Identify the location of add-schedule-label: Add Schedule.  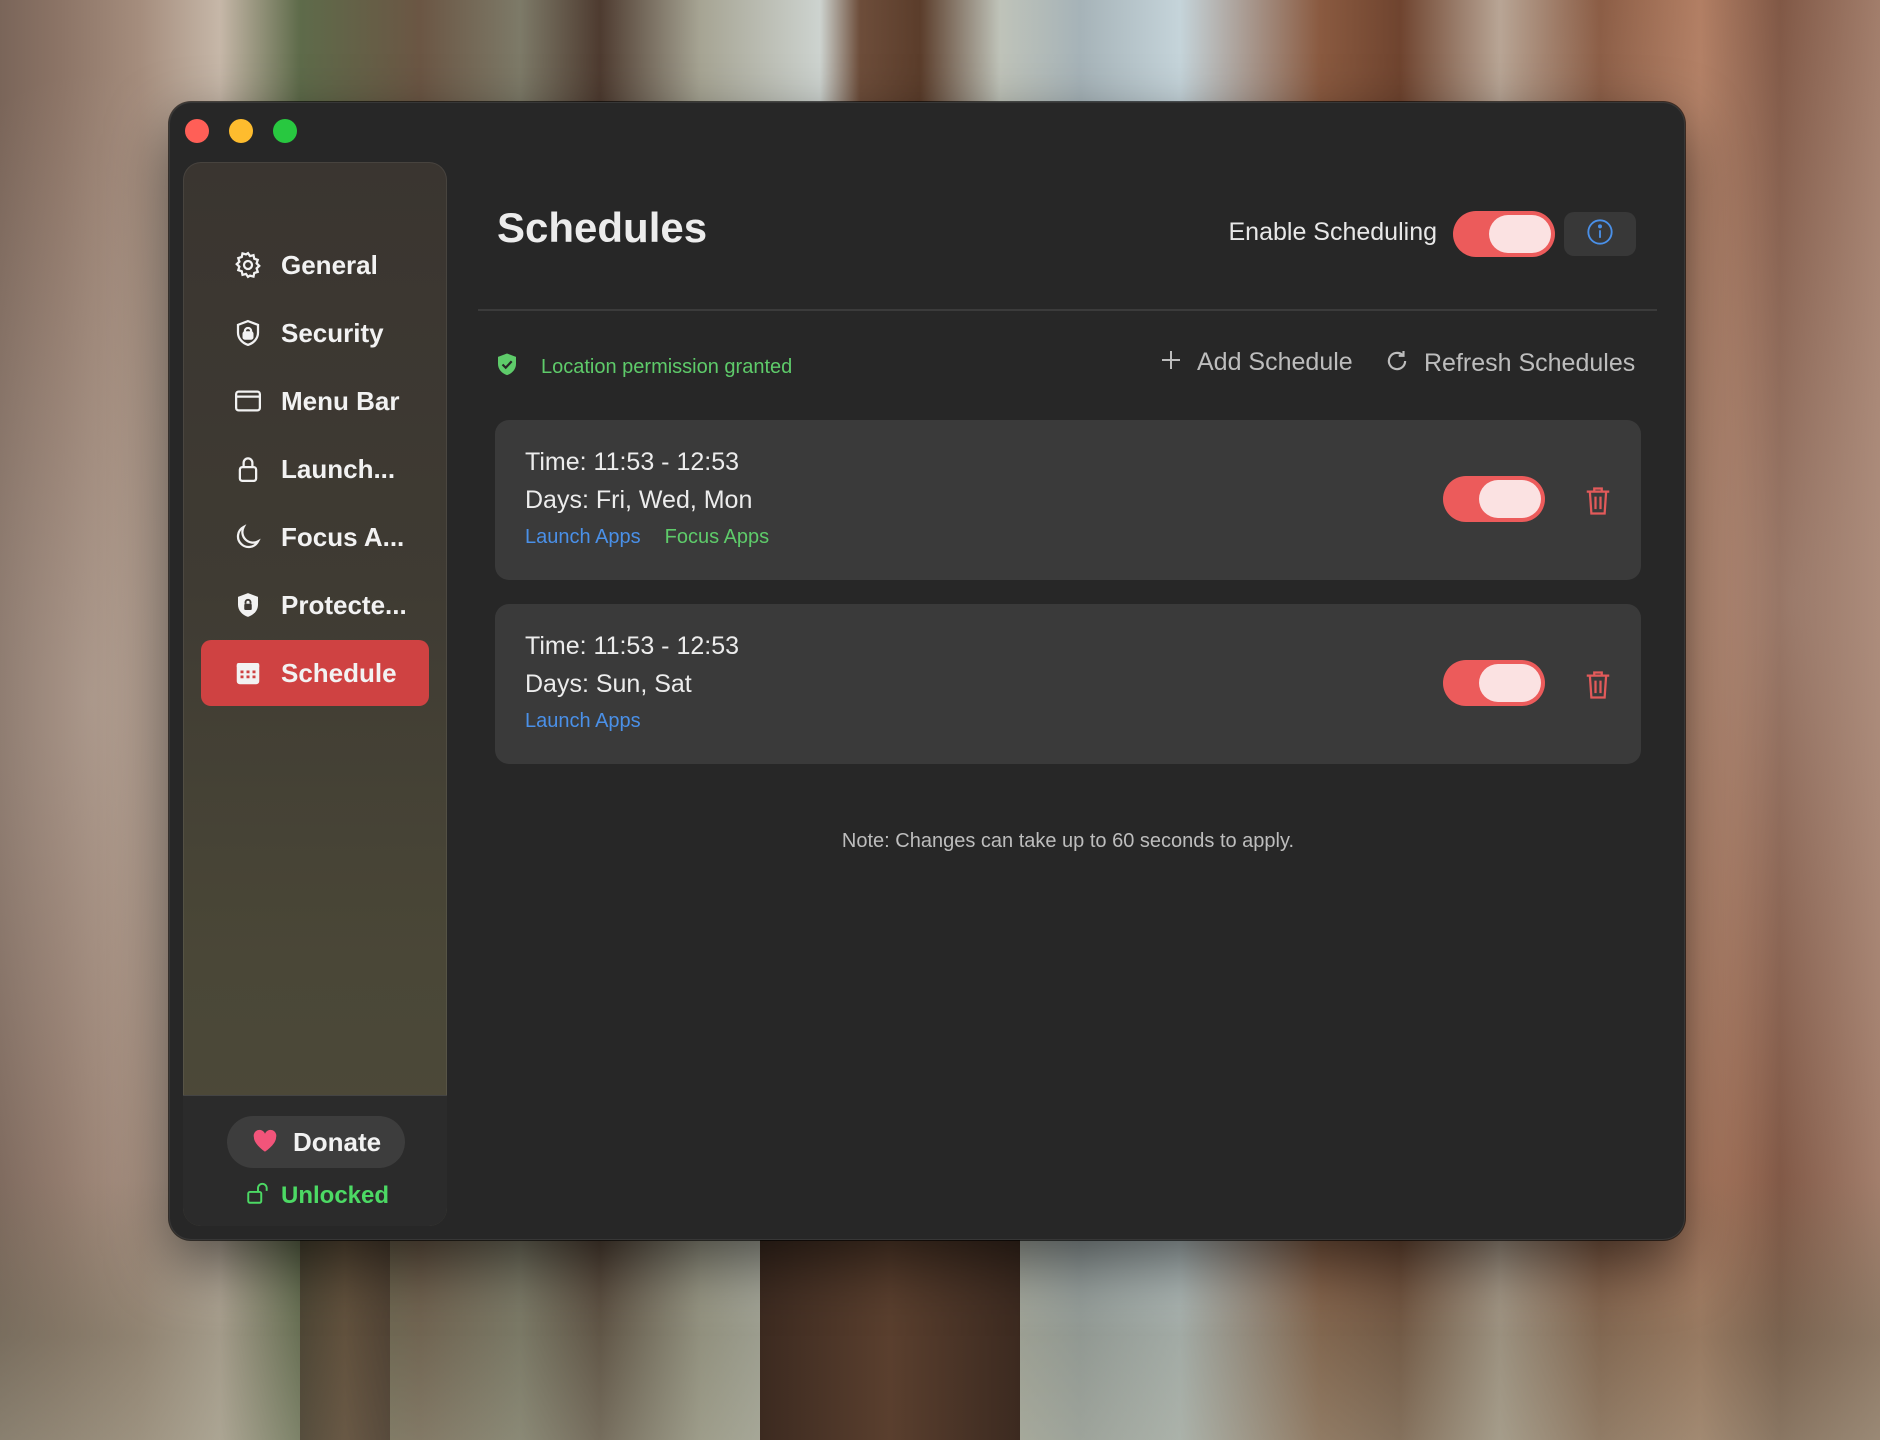
(1275, 362).